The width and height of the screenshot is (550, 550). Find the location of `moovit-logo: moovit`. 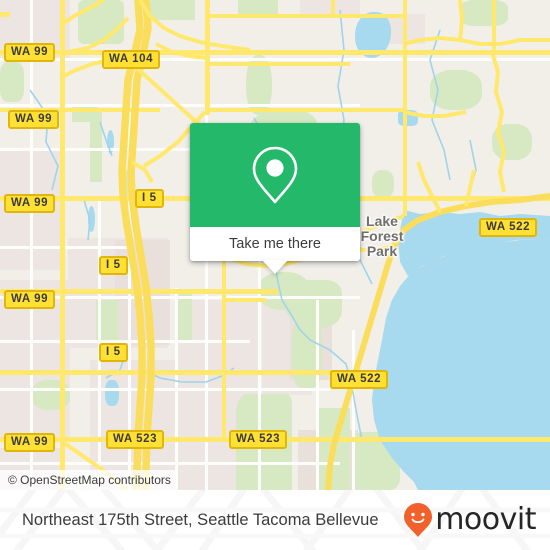

moovit-logo: moovit is located at coordinates (469, 520).